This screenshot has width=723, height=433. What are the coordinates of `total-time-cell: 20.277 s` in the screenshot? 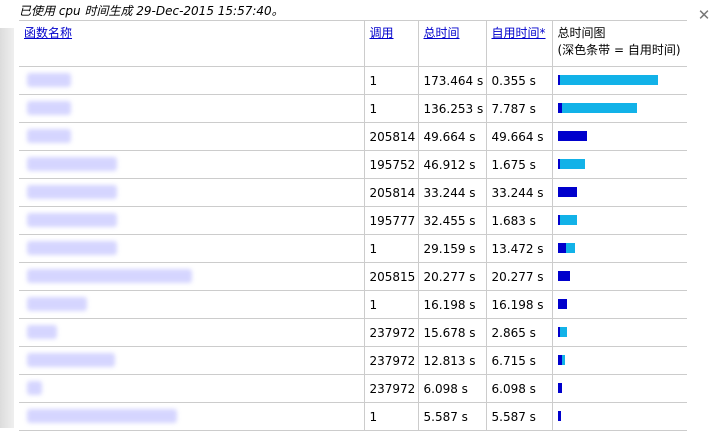 It's located at (452, 276).